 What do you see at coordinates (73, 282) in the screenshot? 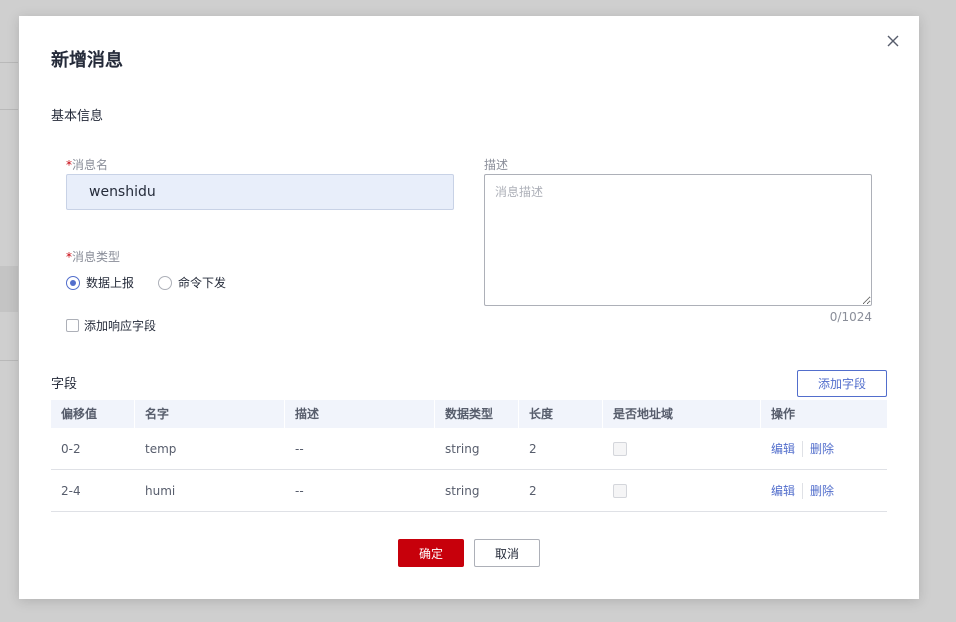
I see `radio-checked-icon` at bounding box center [73, 282].